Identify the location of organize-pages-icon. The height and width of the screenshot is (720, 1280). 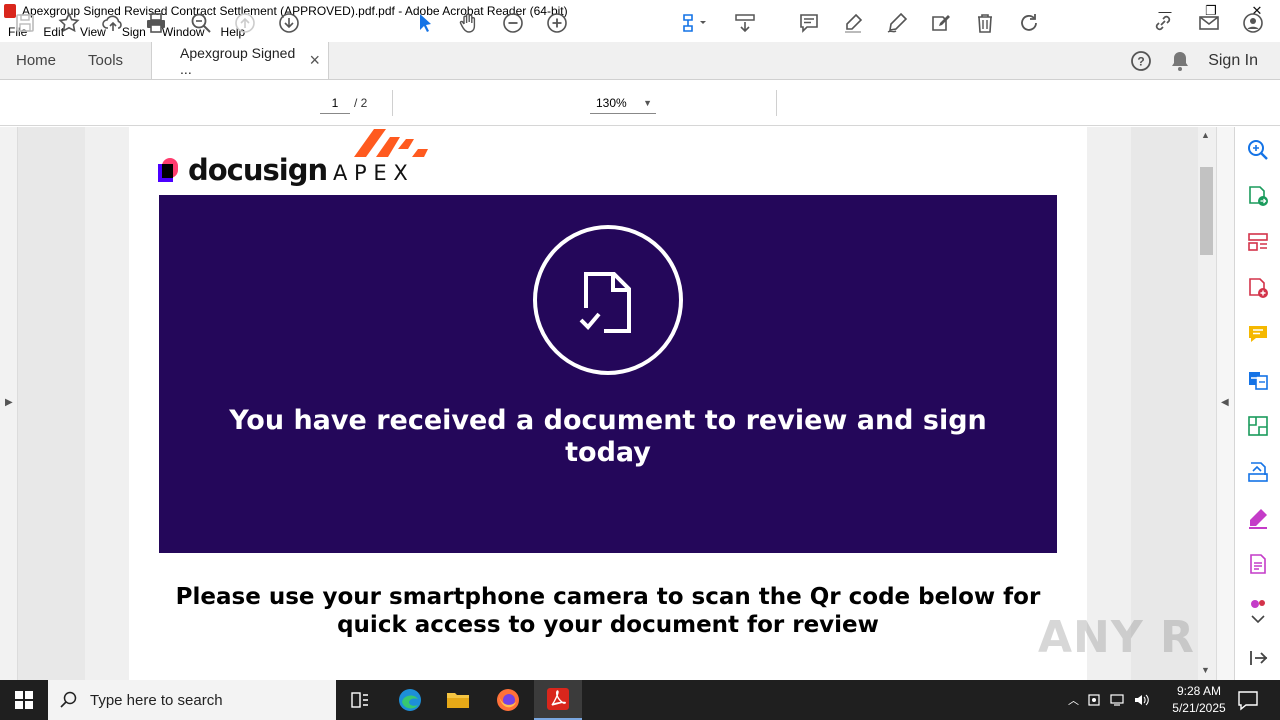
(1258, 242).